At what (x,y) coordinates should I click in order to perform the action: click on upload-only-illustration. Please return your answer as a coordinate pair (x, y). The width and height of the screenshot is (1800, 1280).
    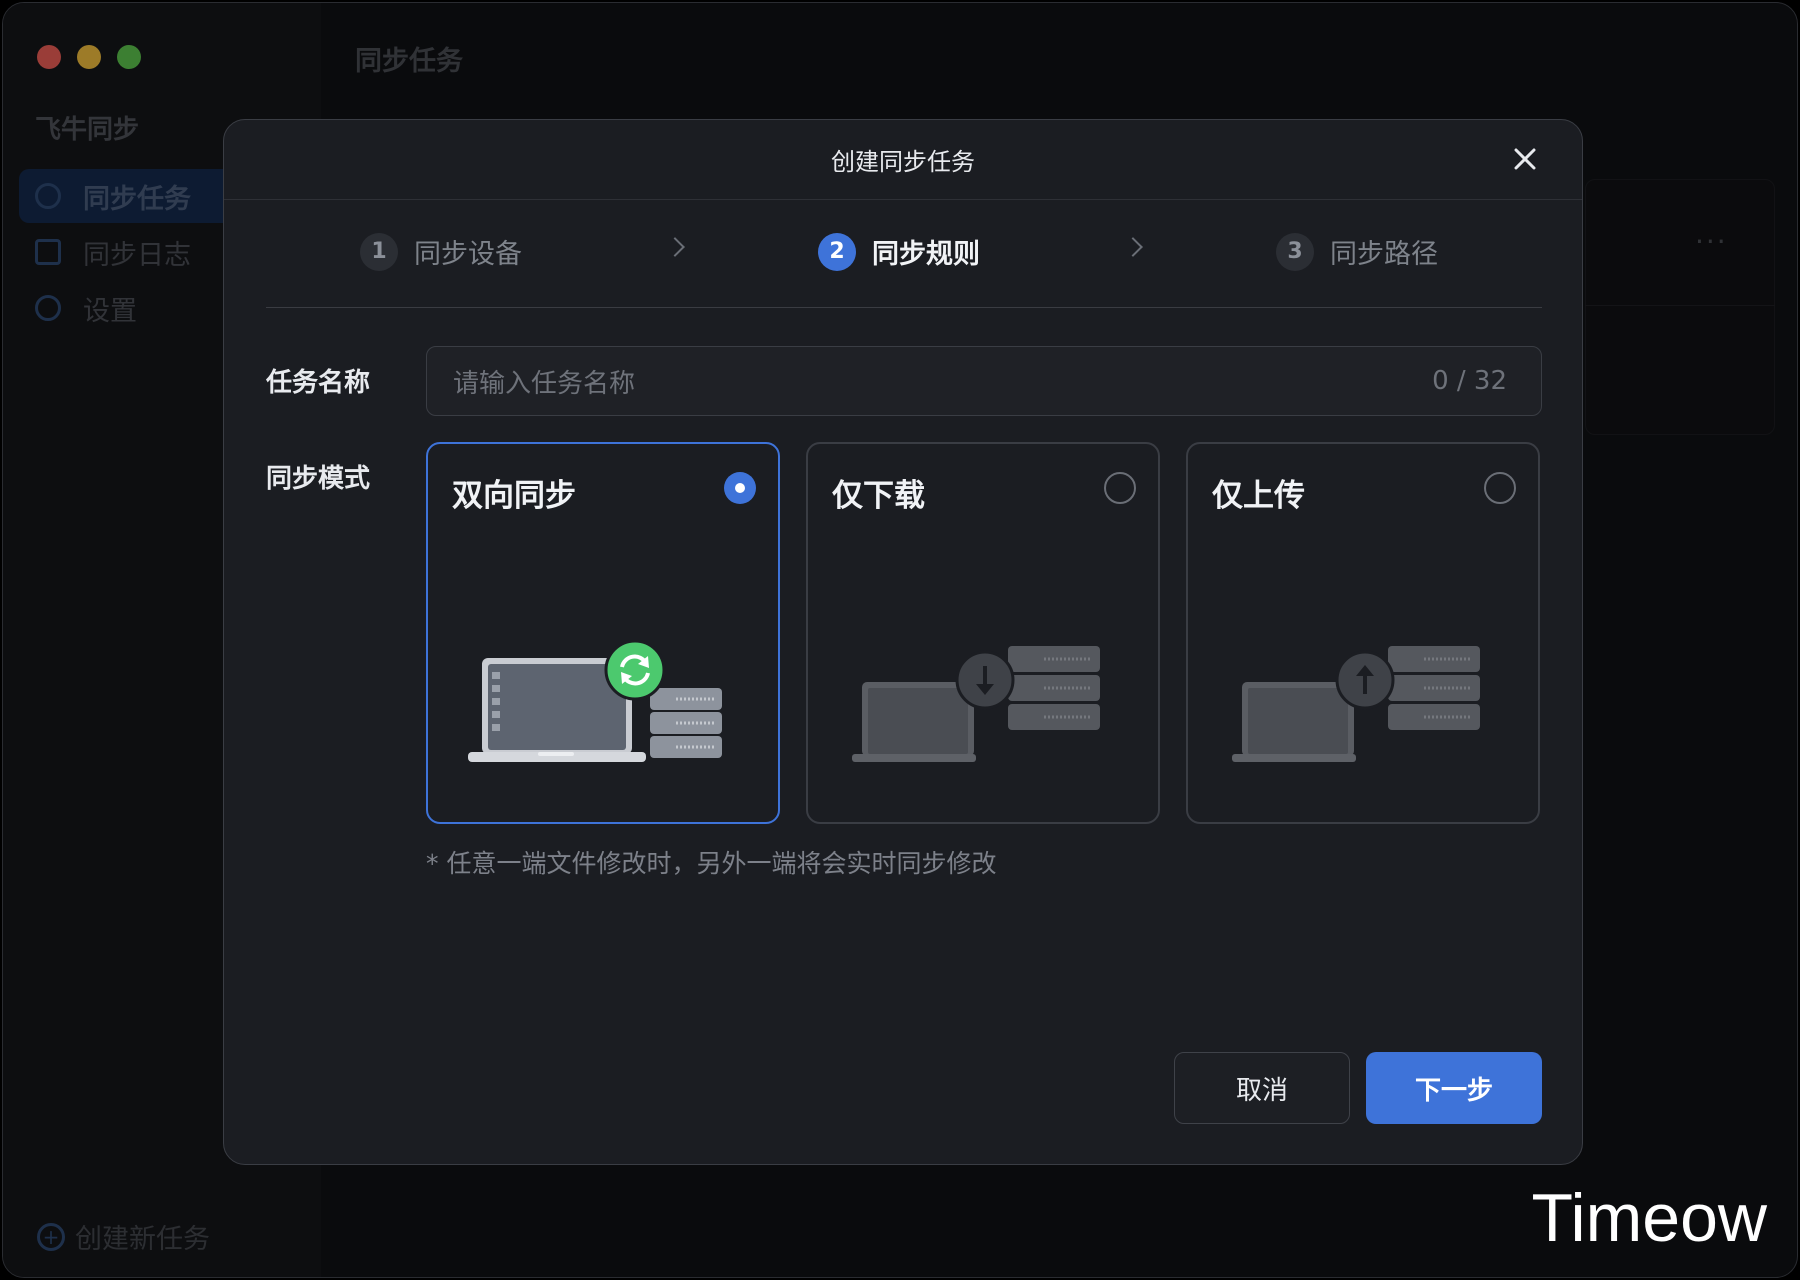
    Looking at the image, I should click on (1356, 704).